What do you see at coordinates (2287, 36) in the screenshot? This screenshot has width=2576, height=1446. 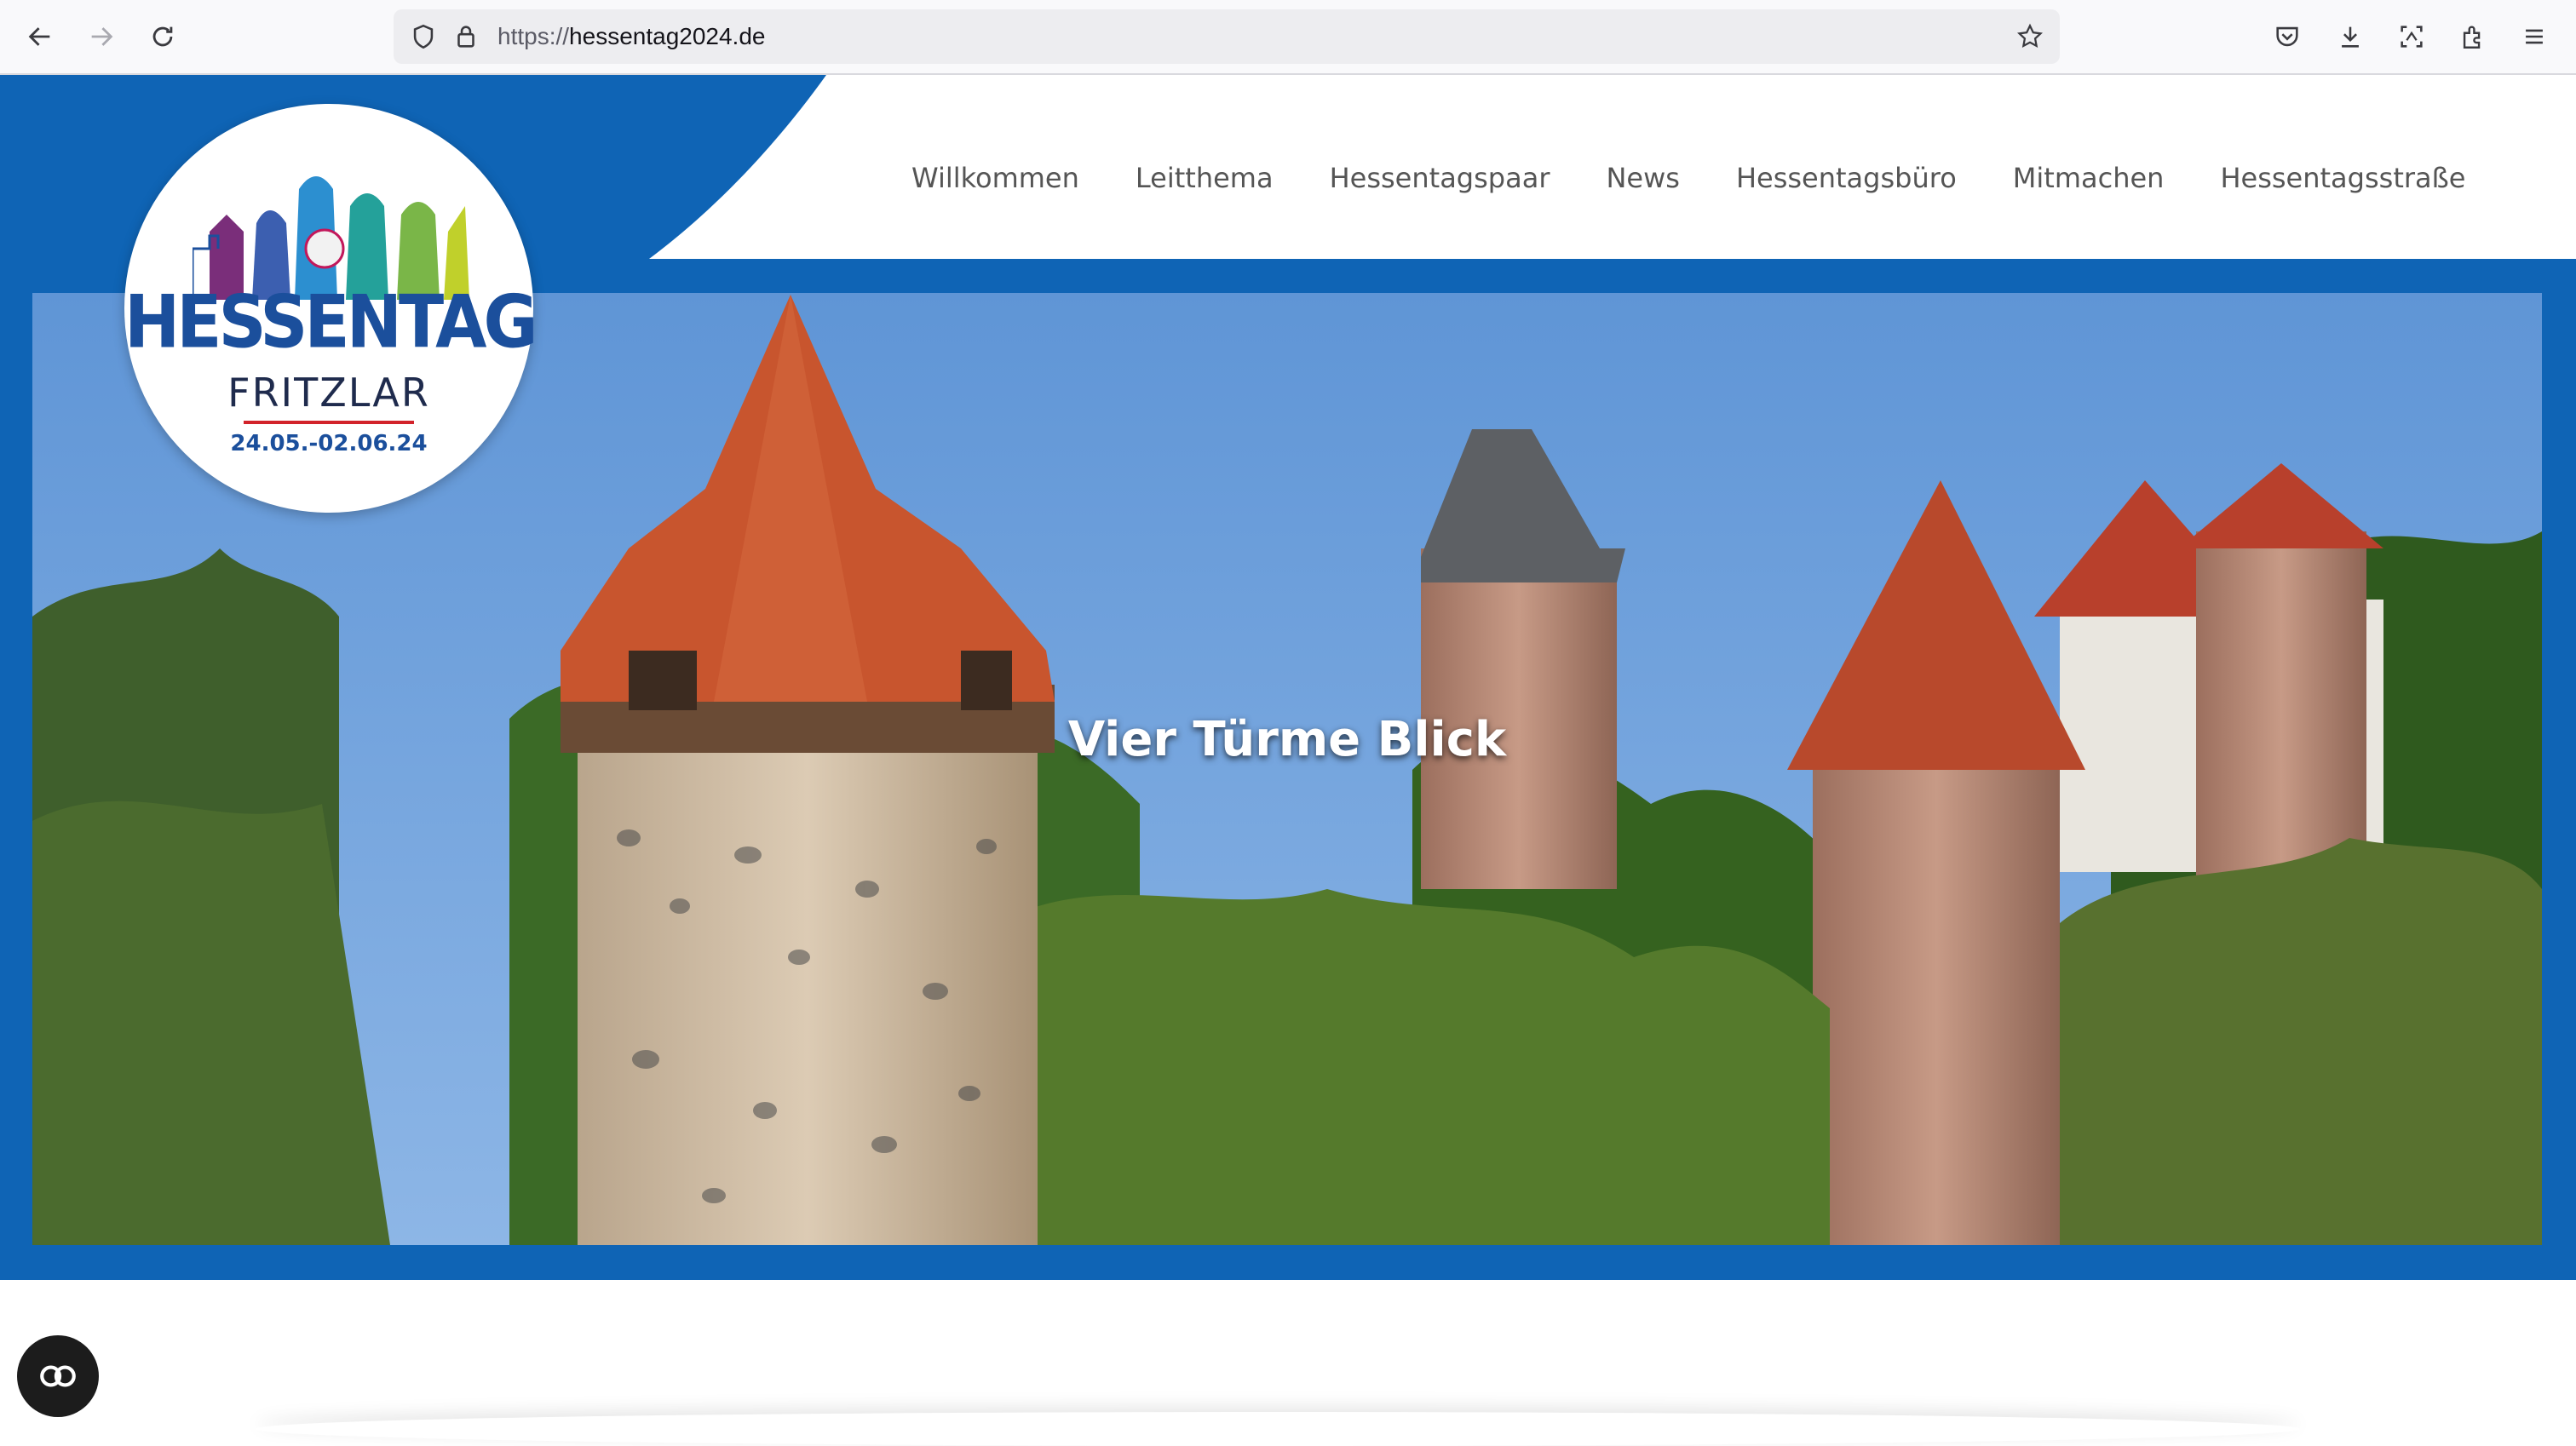 I see `pocket-icon` at bounding box center [2287, 36].